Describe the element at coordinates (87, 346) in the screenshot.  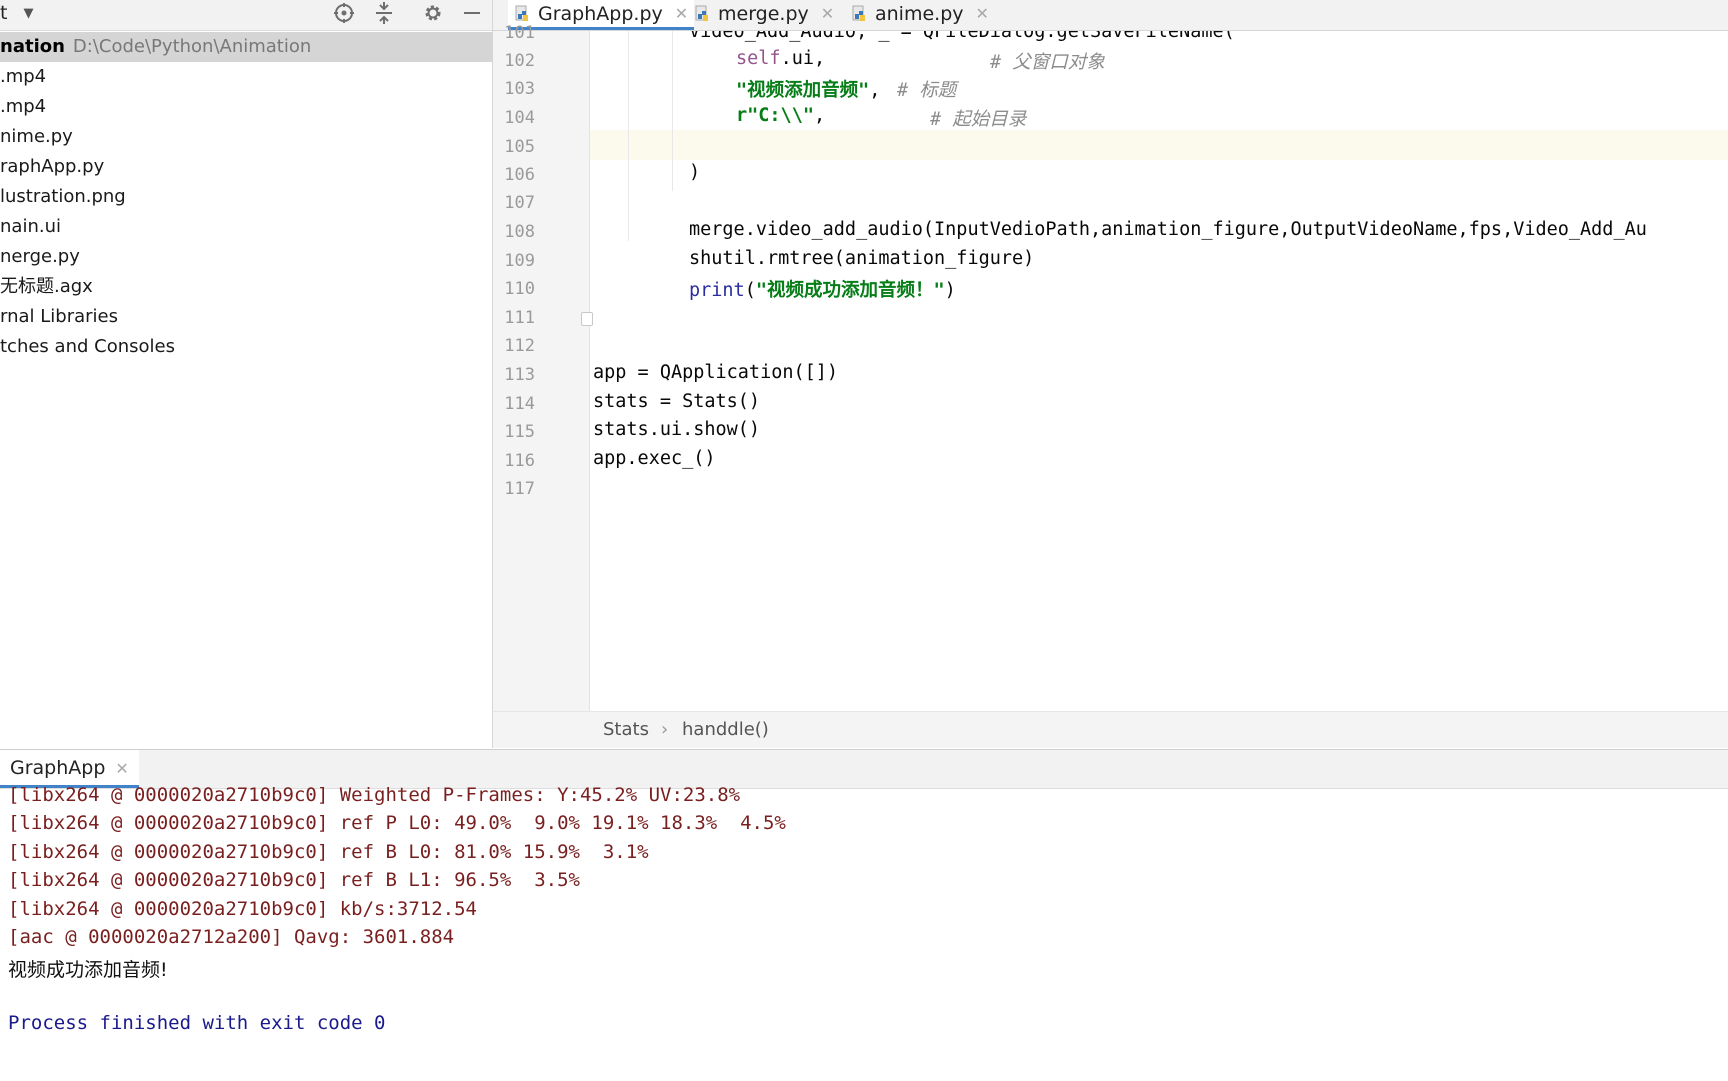
I see `tree-item-label: tches and Consoles` at that location.